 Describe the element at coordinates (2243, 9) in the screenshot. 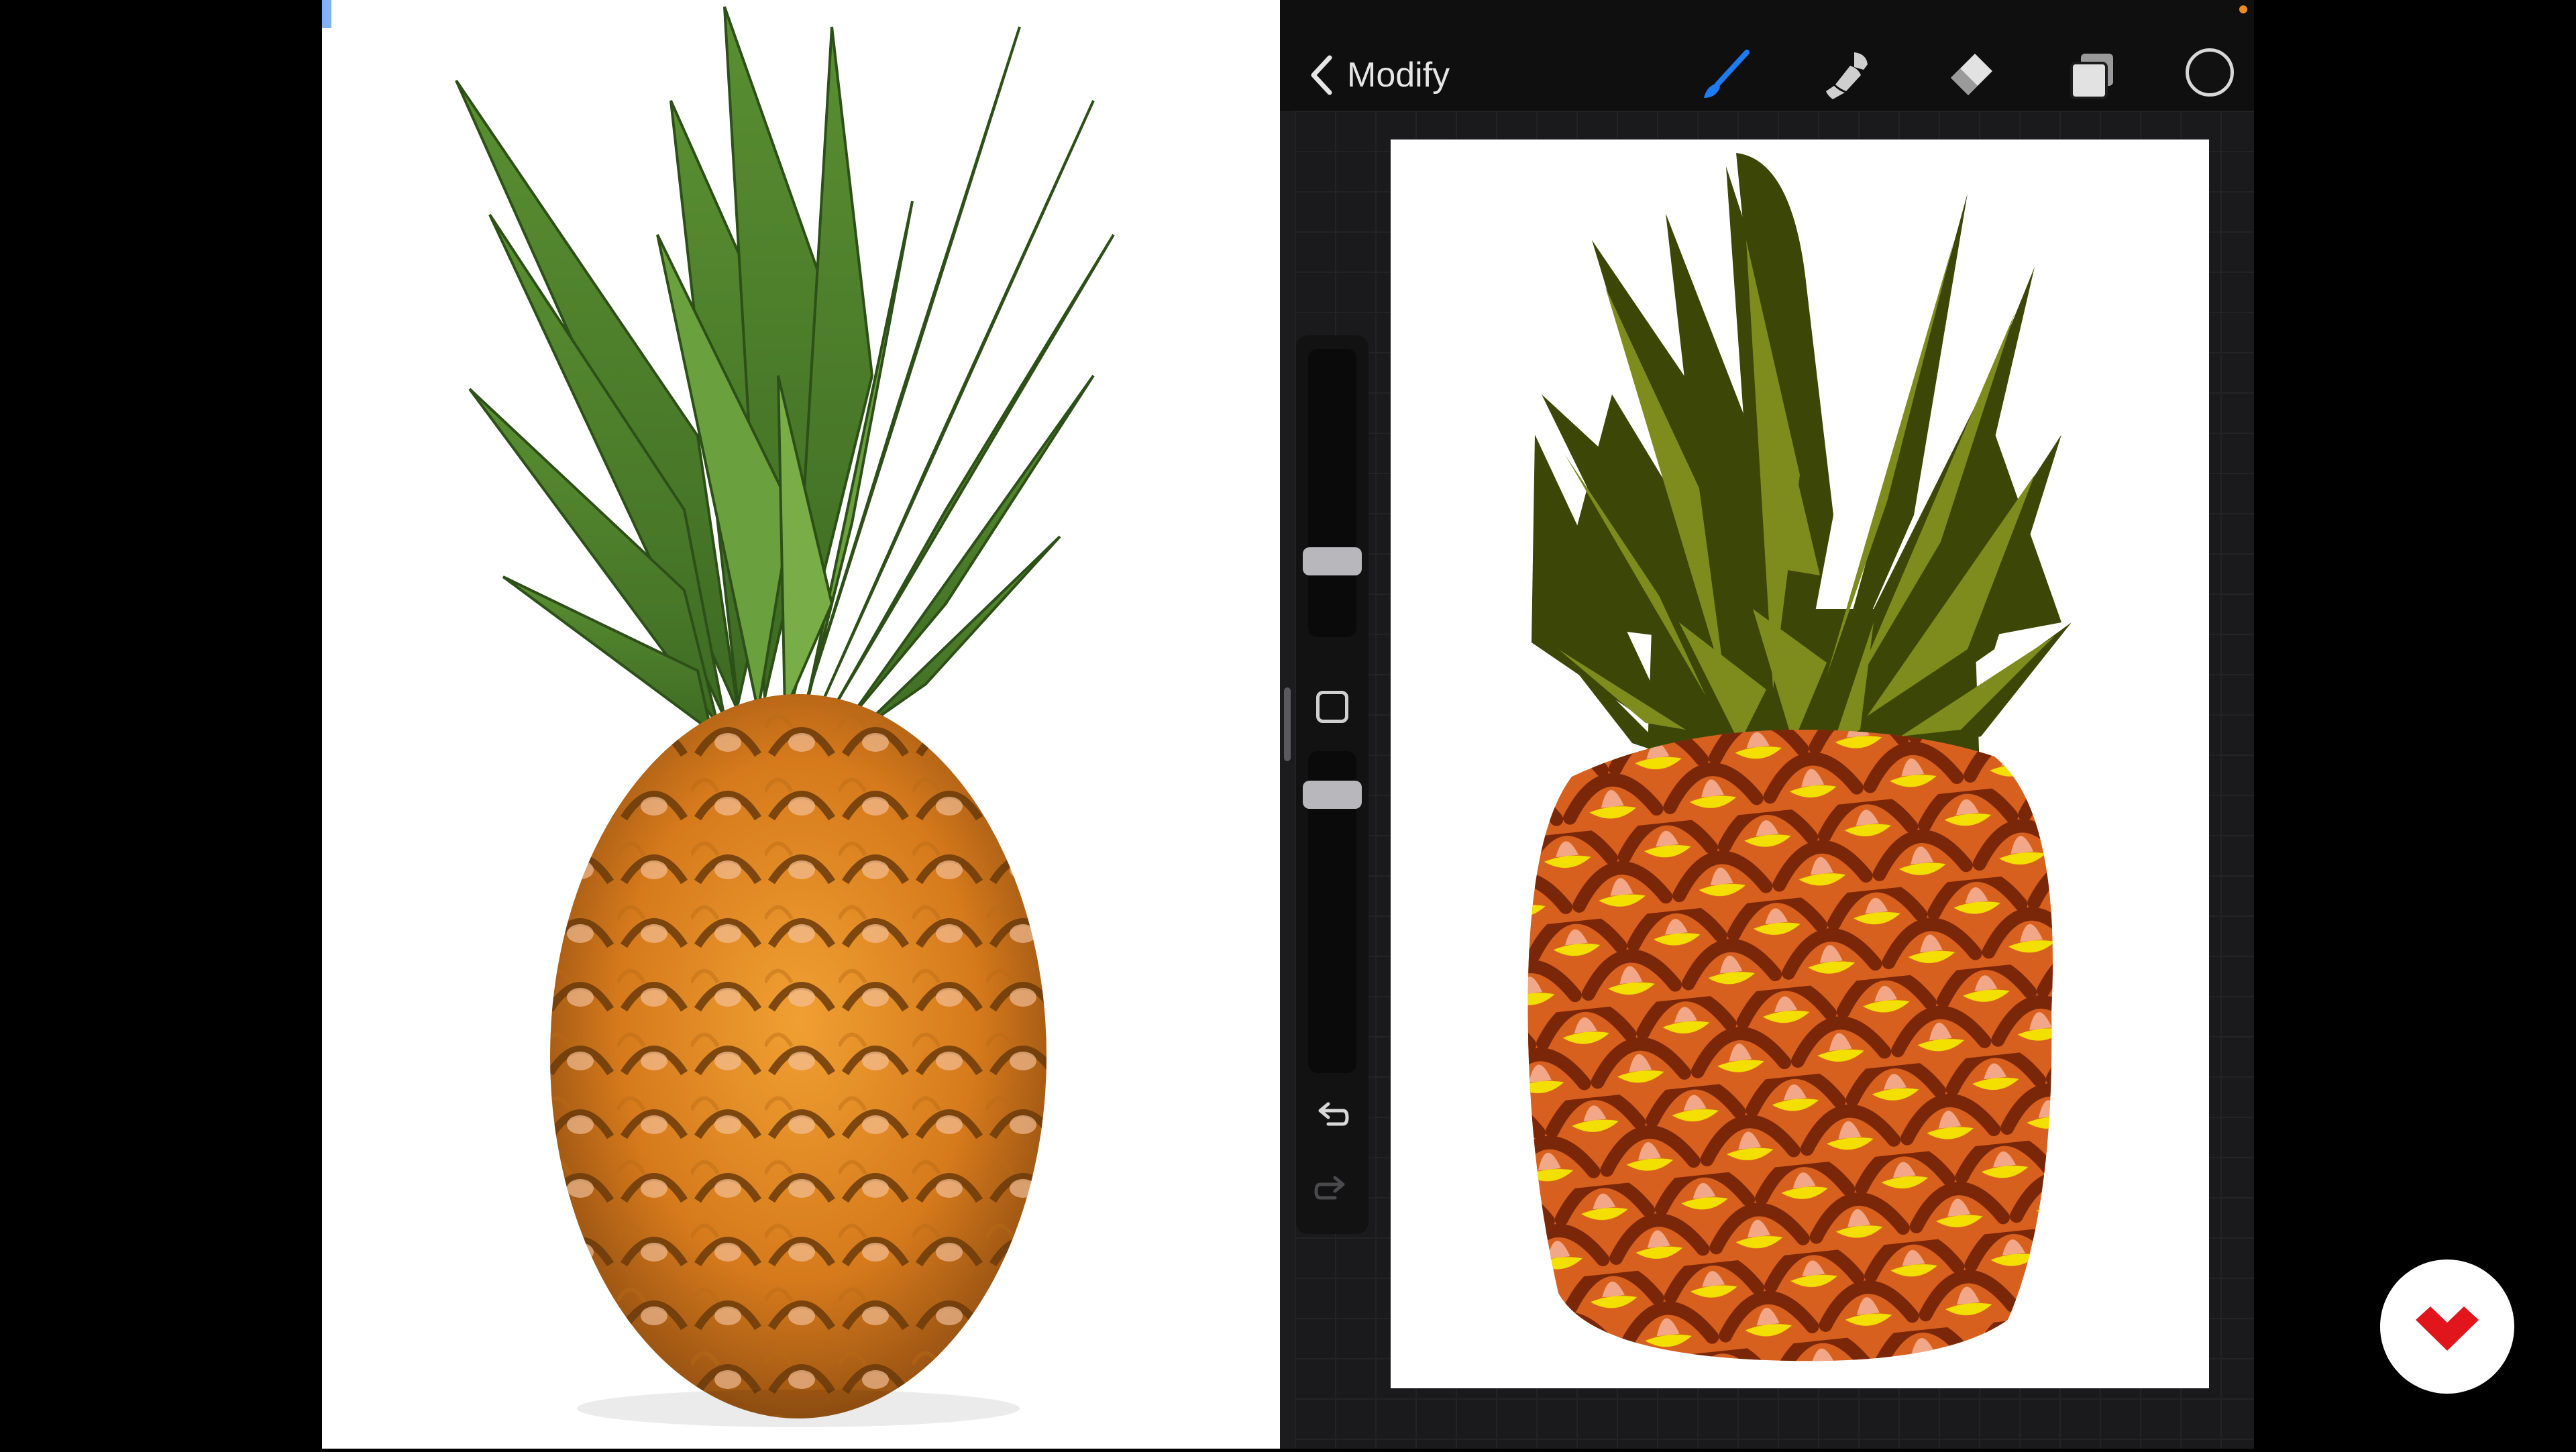

I see `recording-indicator` at that location.